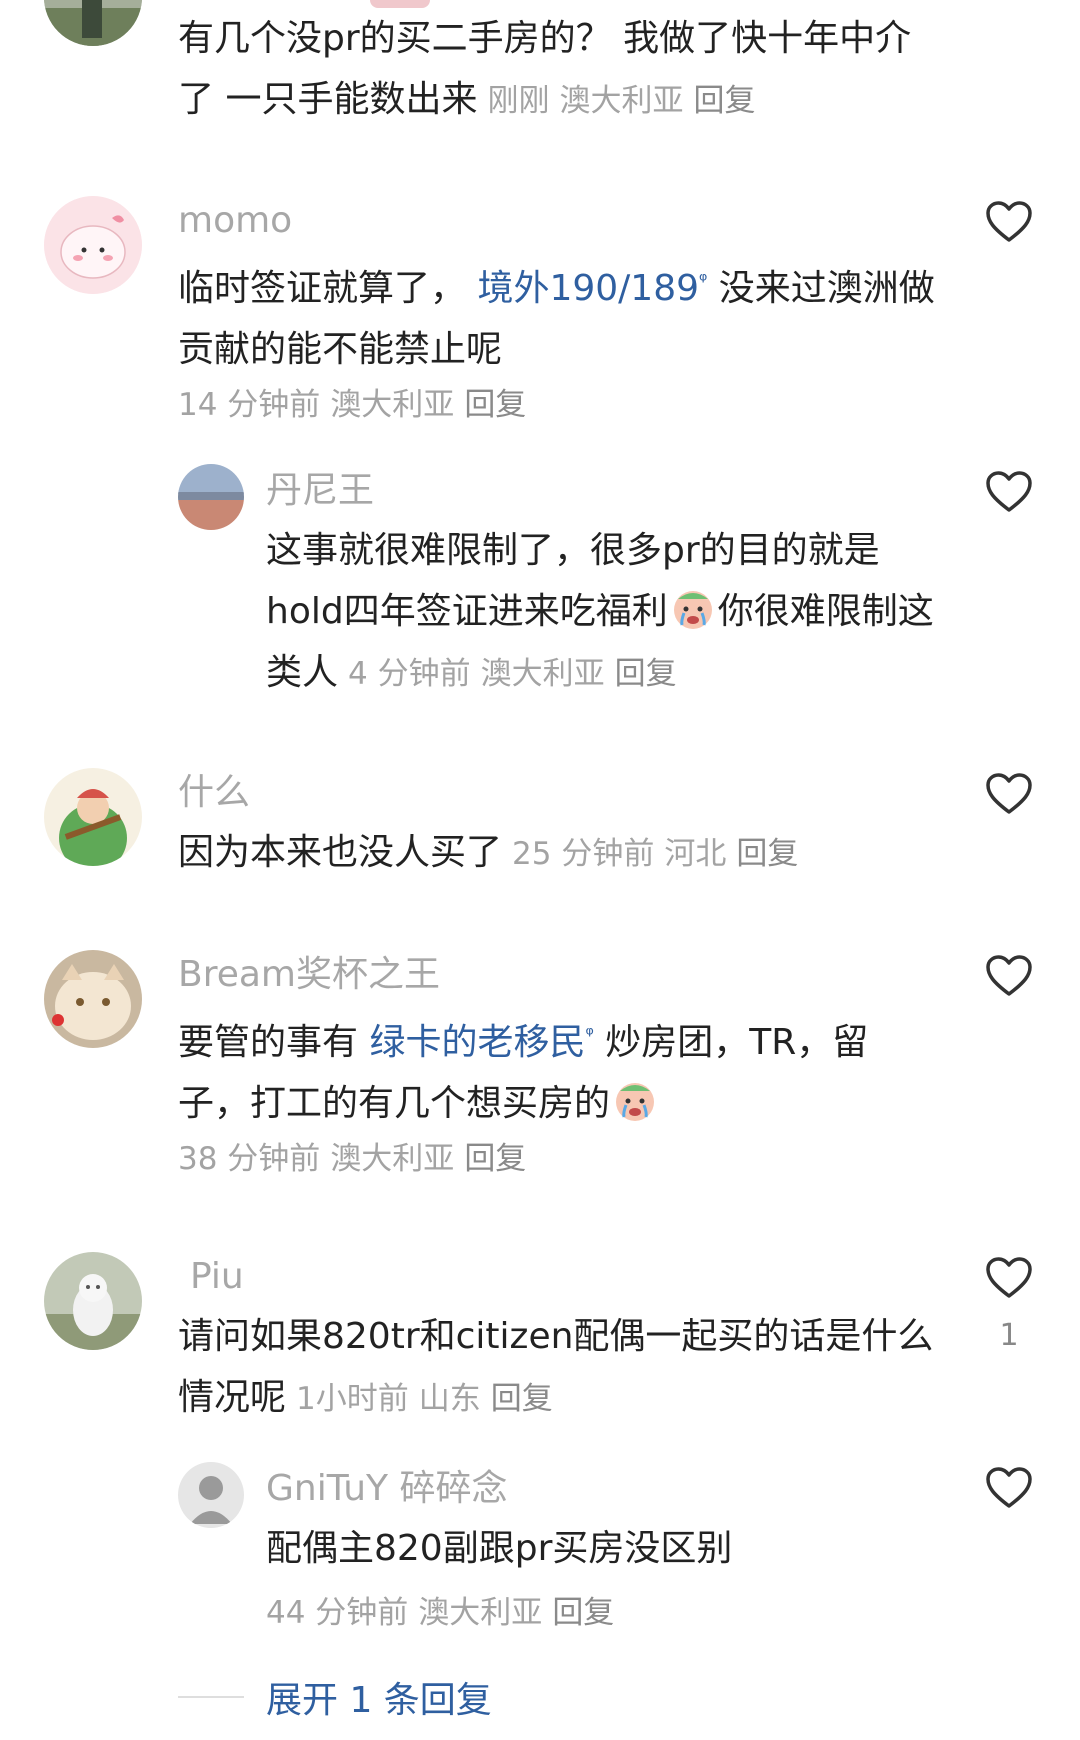 This screenshot has width=1080, height=1740. I want to click on expand-replies-label: 展开 1 条回复, so click(379, 1700).